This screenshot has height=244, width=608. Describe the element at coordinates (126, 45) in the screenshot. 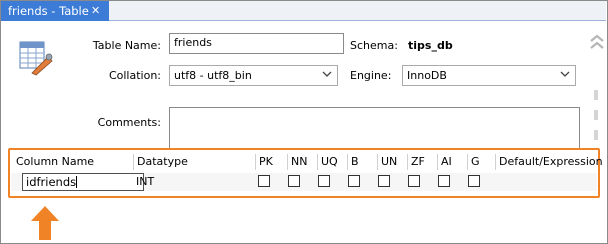

I see `table-name-label: Table Name:` at that location.